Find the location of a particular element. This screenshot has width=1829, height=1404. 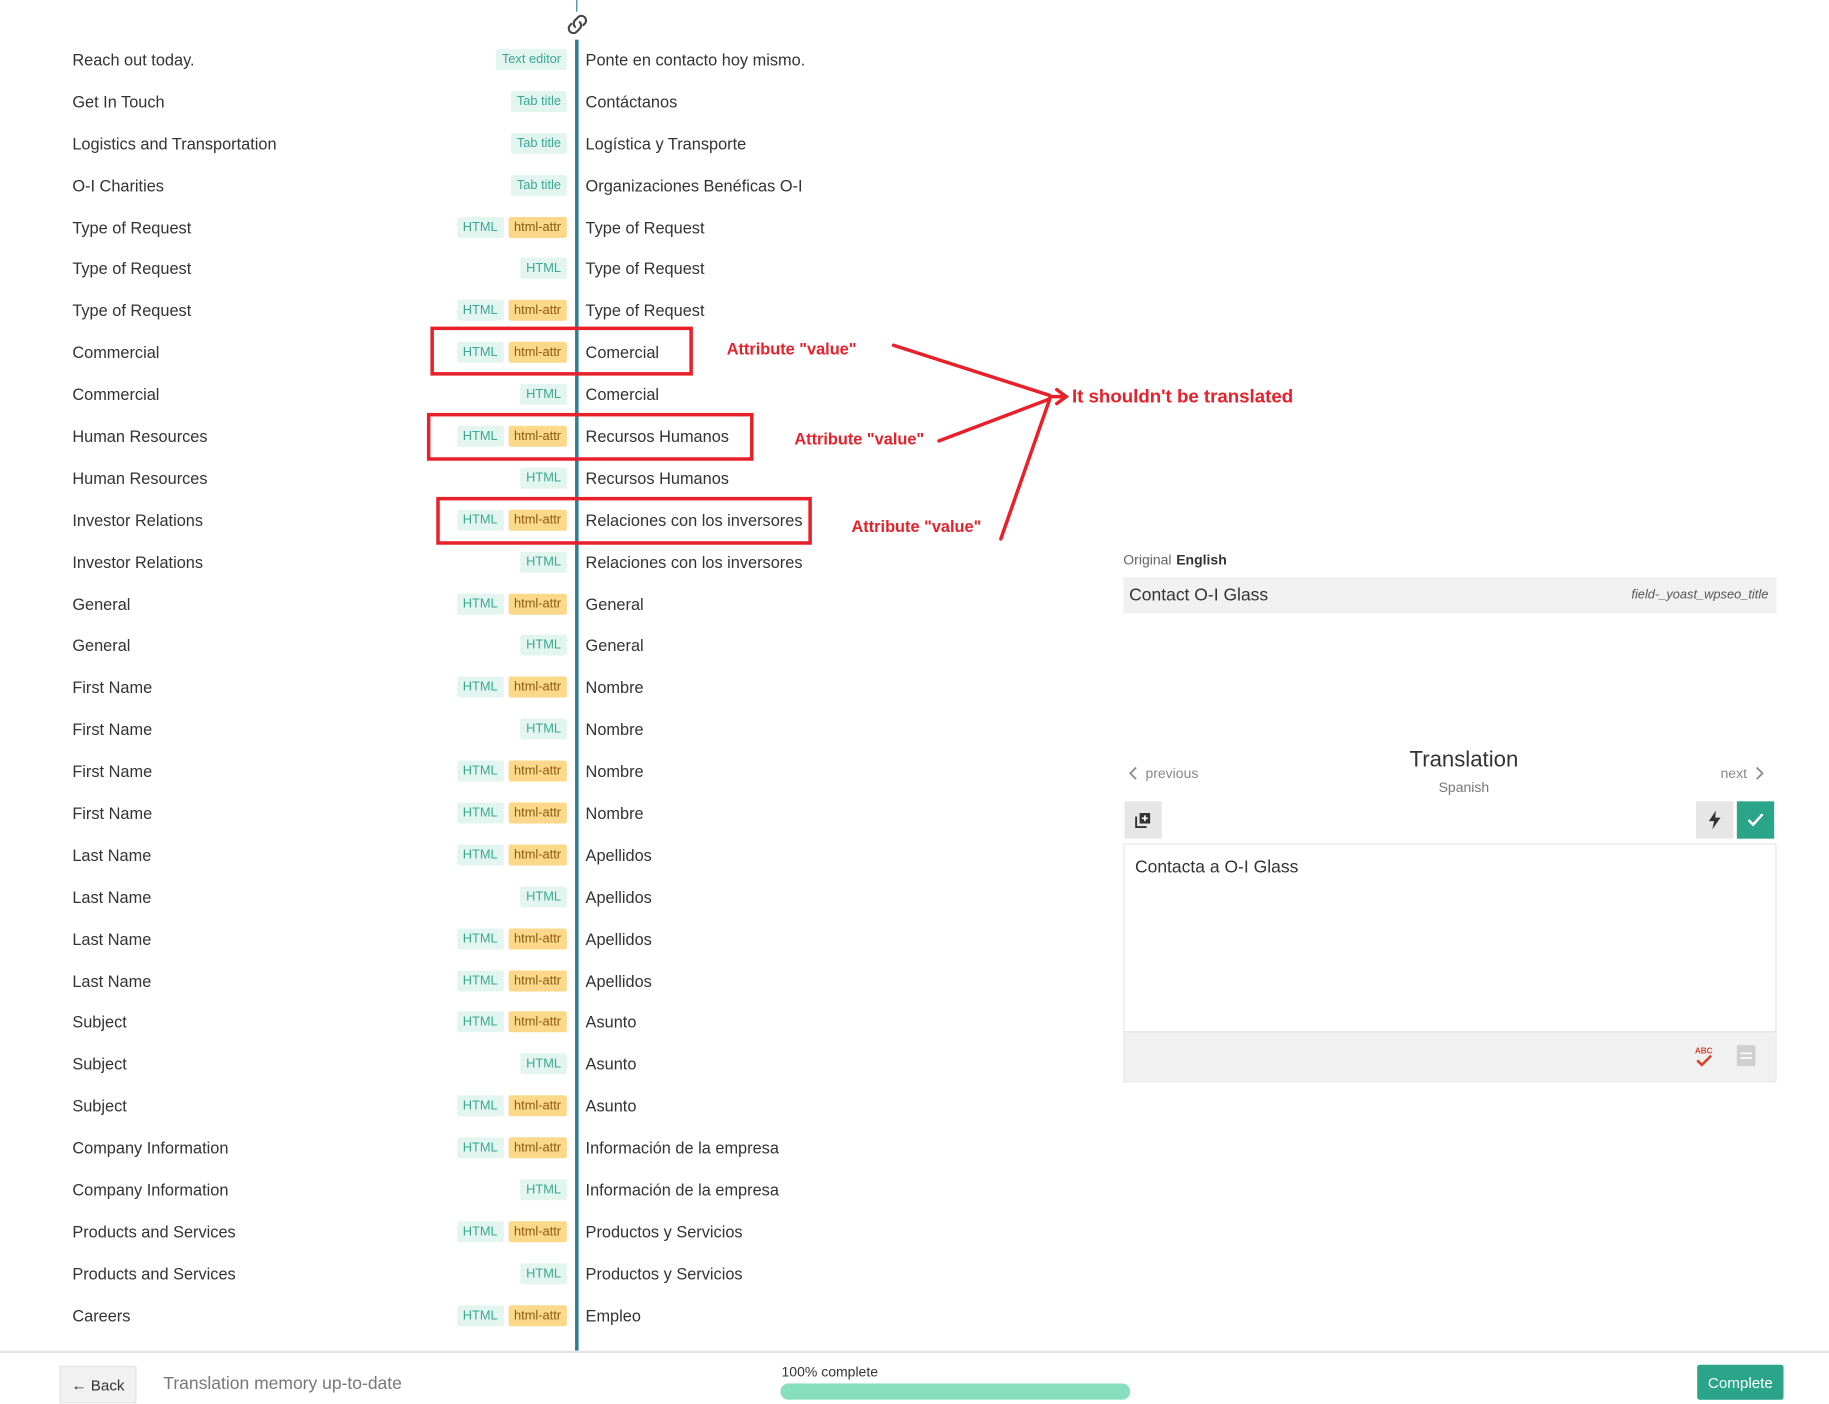

string-row: General HTML html-attr General is located at coordinates (443, 605).